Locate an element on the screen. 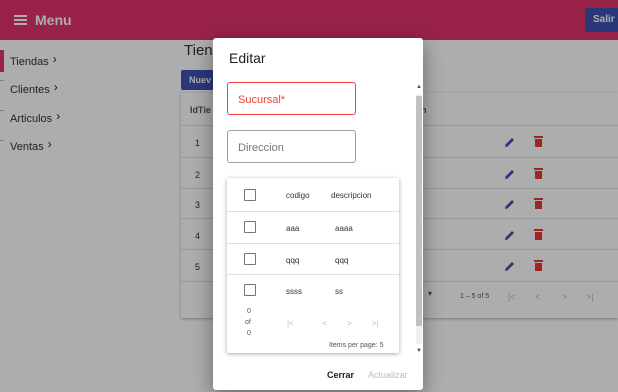 Image resolution: width=618 pixels, height=392 pixels. cell-descripcion: ss is located at coordinates (339, 291).